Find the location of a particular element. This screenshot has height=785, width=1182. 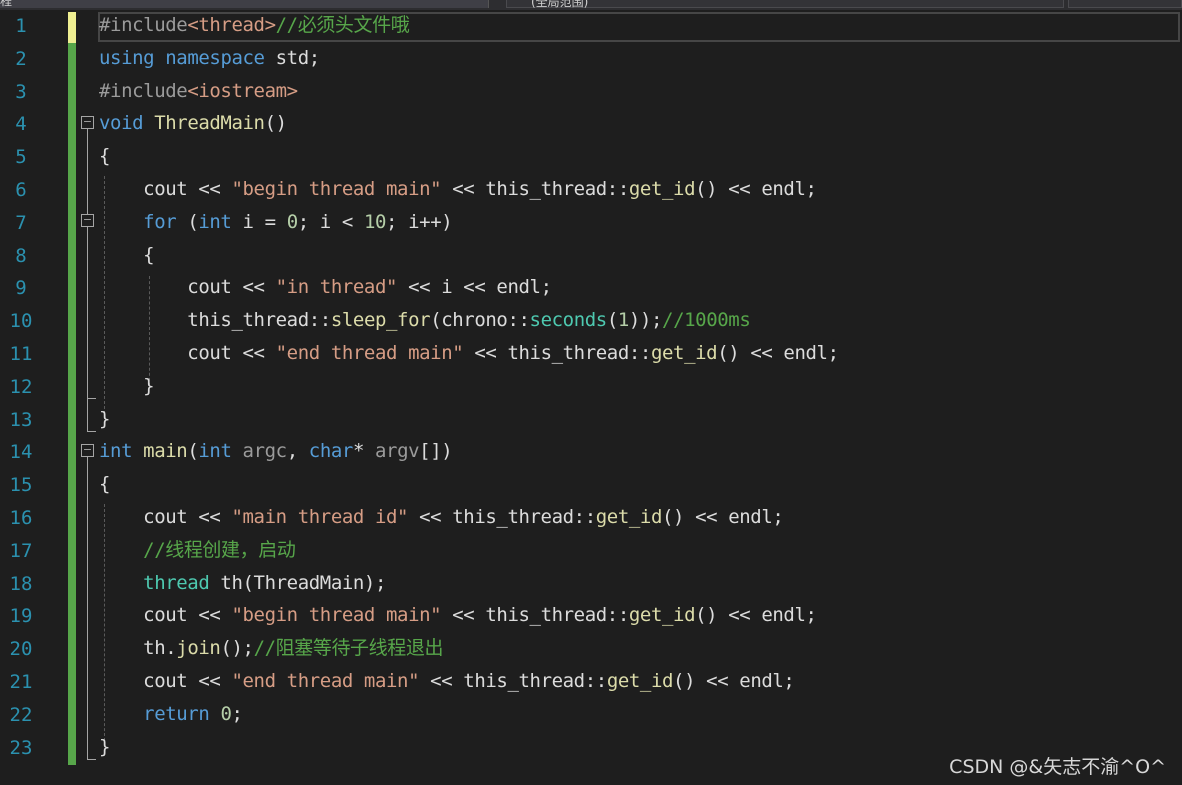

code-text: for (int i = 0; i < 10; i++) is located at coordinates (276, 222).